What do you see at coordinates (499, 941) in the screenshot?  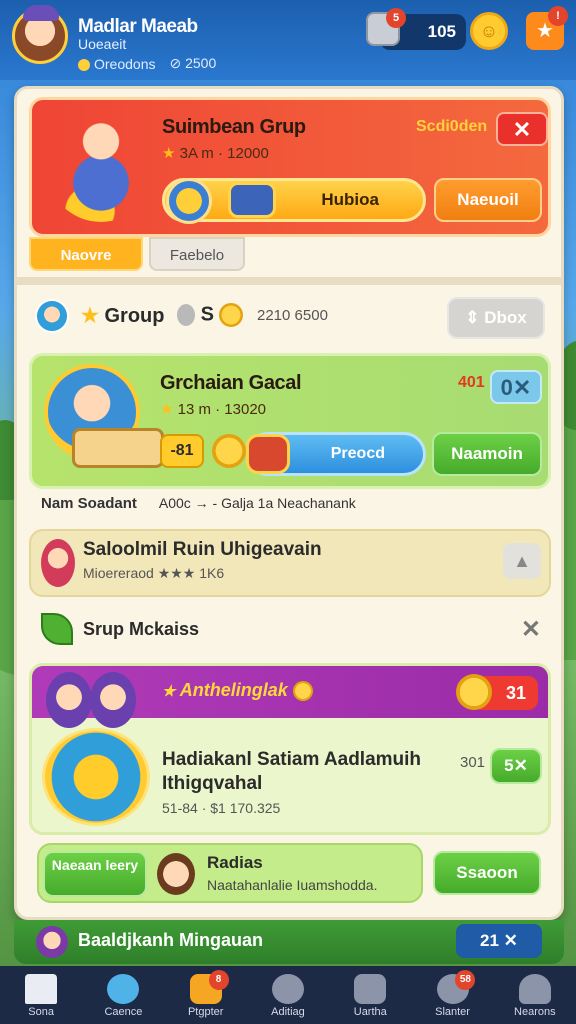 I see `banner-chip: 21 ✕` at bounding box center [499, 941].